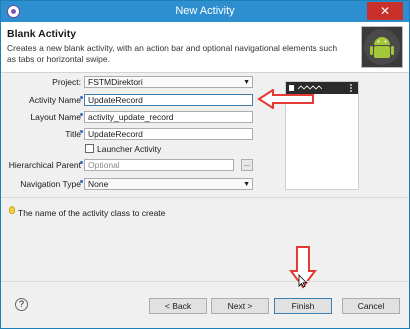  Describe the element at coordinates (303, 306) in the screenshot. I see `finish-button: Finish` at that location.